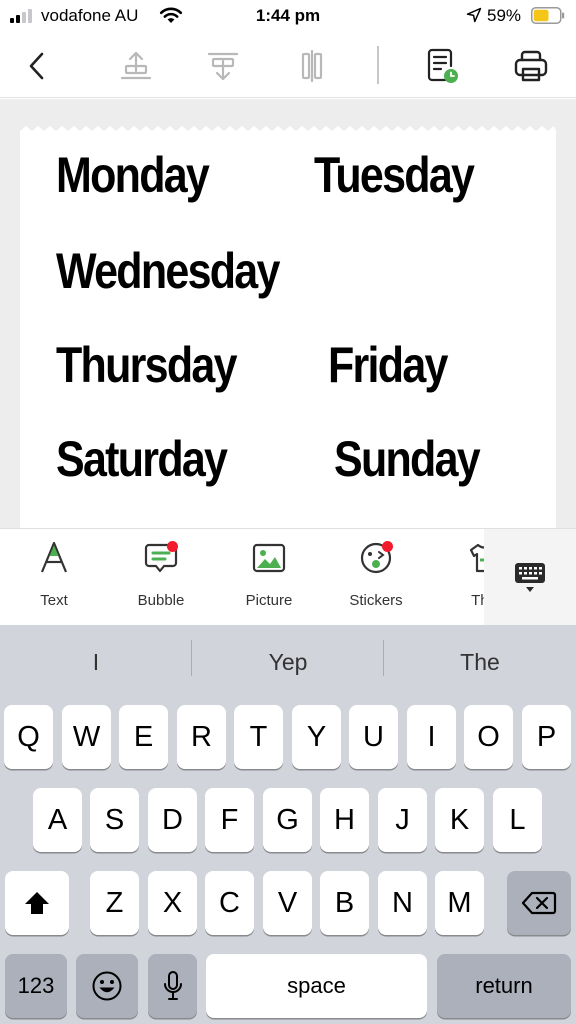  I want to click on day-text-thursday: Thursday, so click(147, 365).